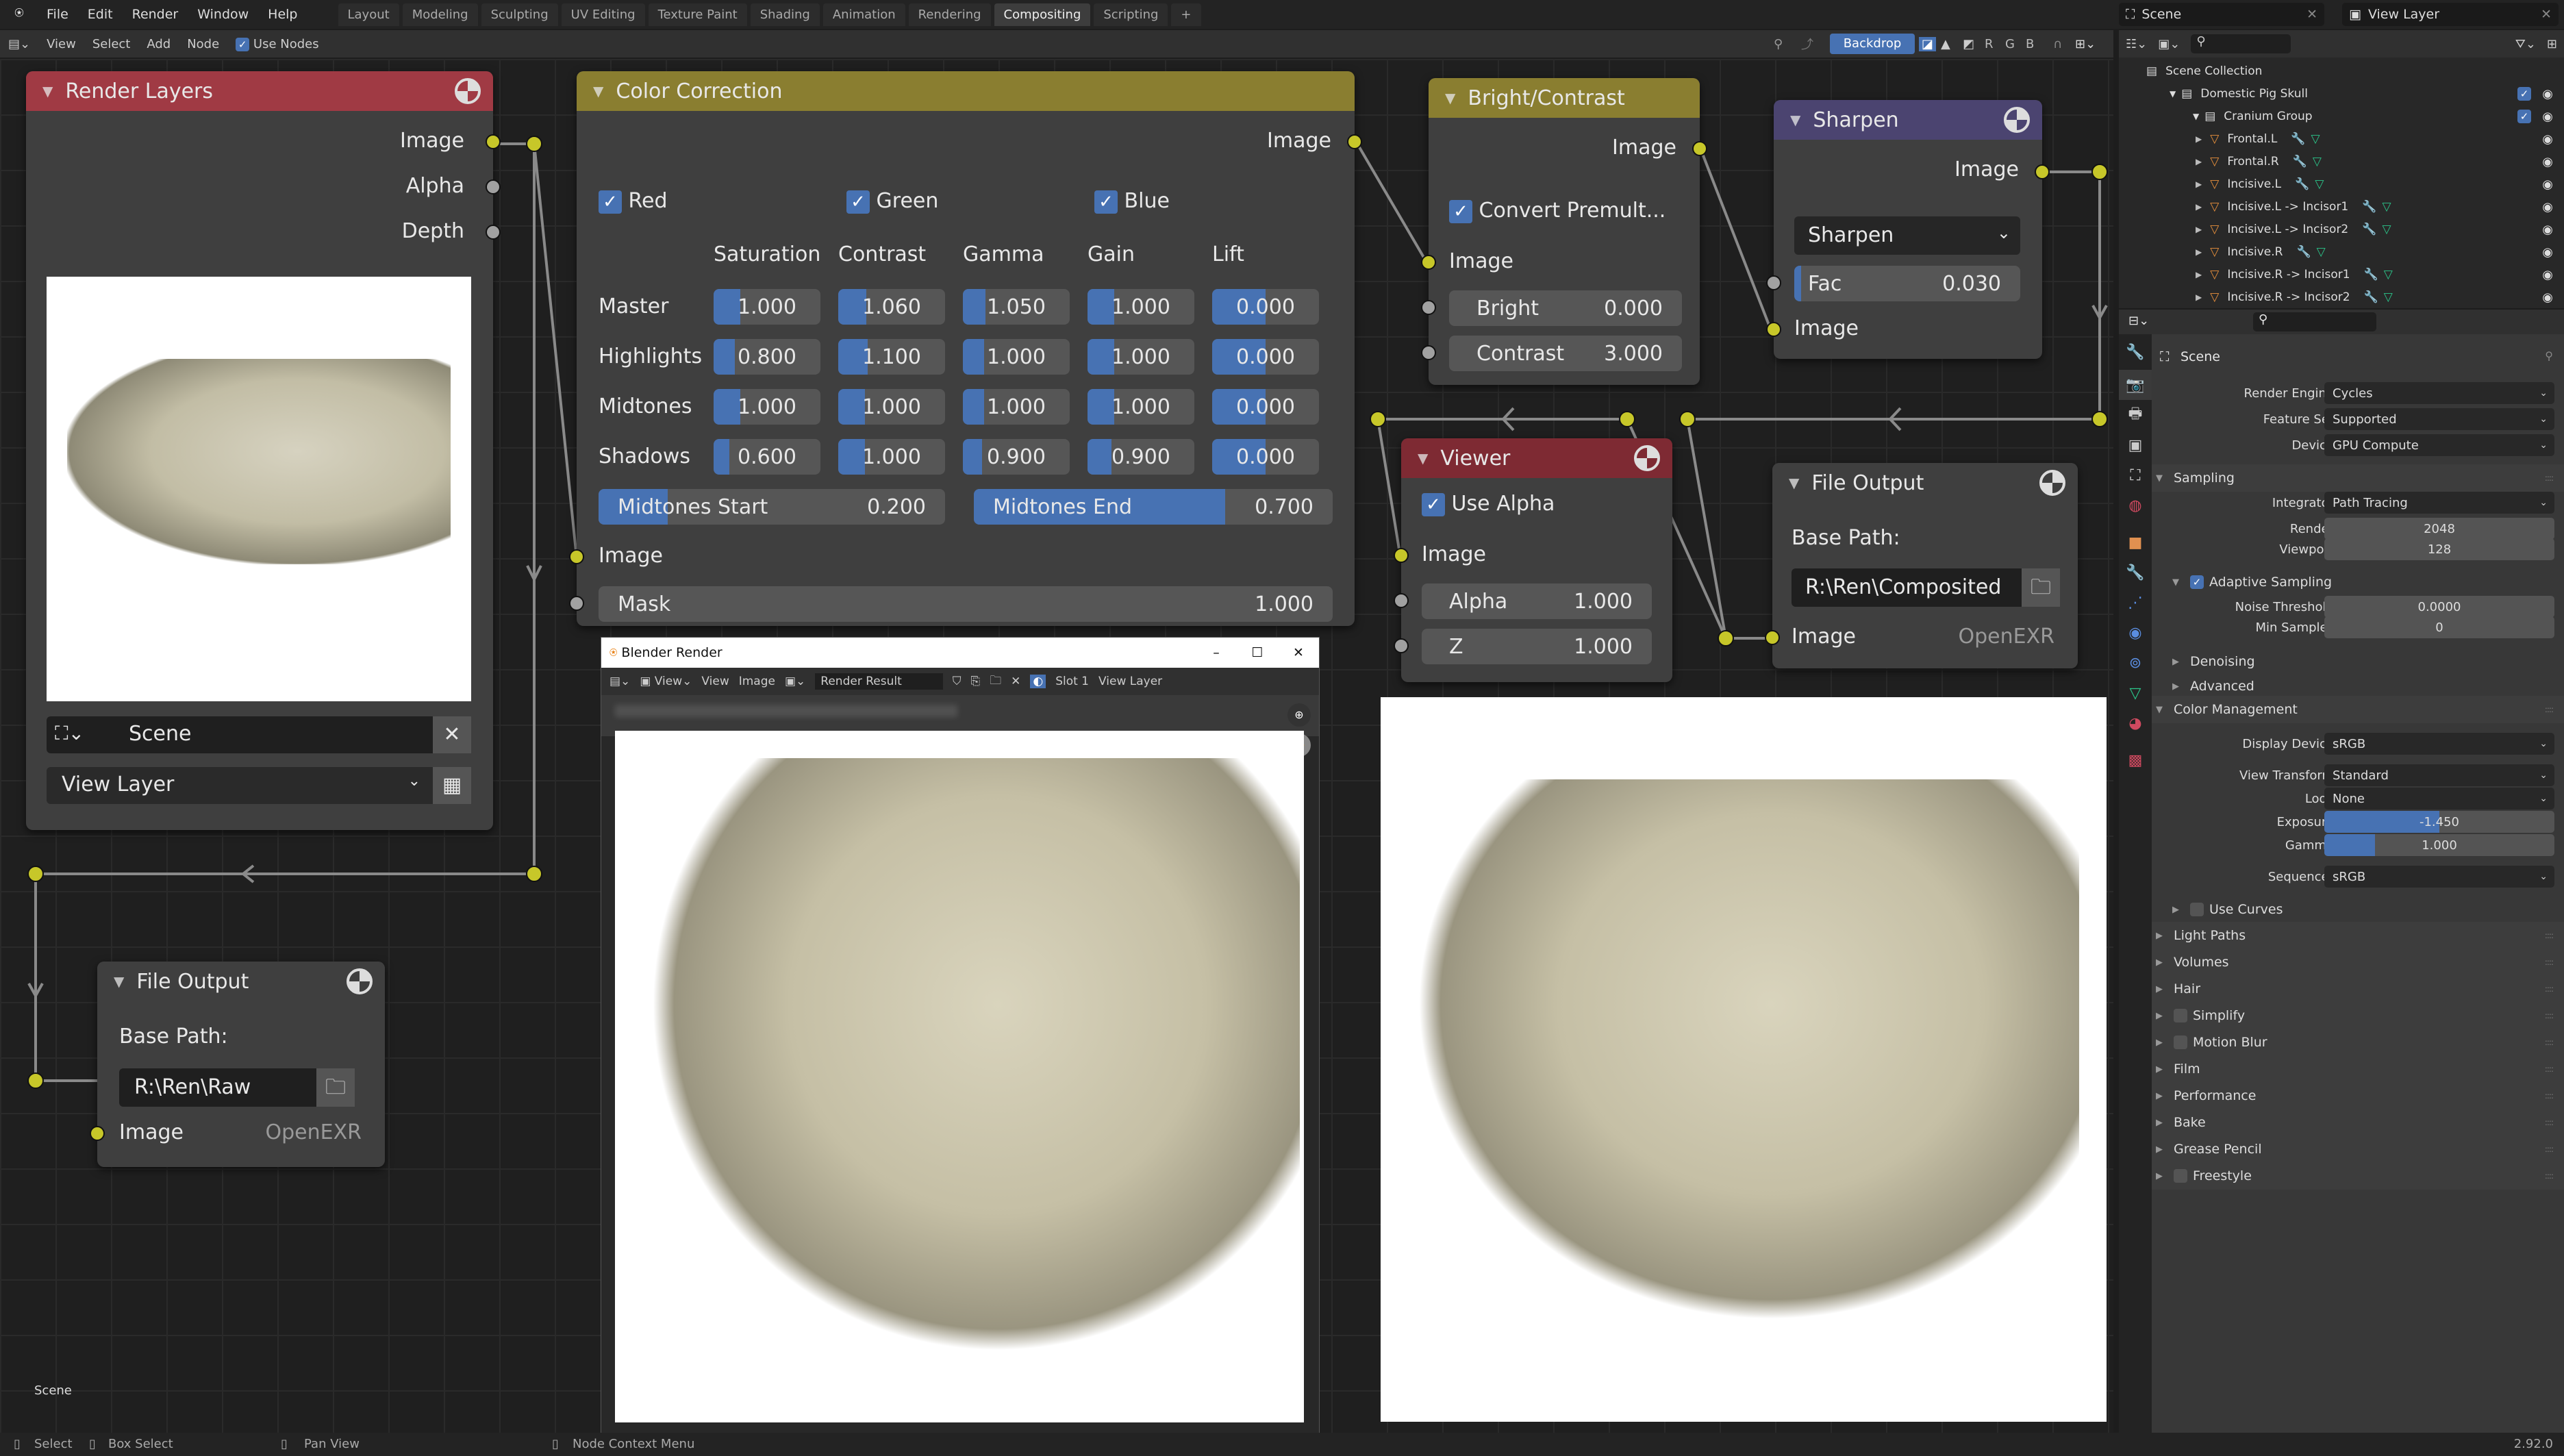 This screenshot has width=2564, height=1456. What do you see at coordinates (891, 357) in the screenshot?
I see `value-slider: 1.100` at bounding box center [891, 357].